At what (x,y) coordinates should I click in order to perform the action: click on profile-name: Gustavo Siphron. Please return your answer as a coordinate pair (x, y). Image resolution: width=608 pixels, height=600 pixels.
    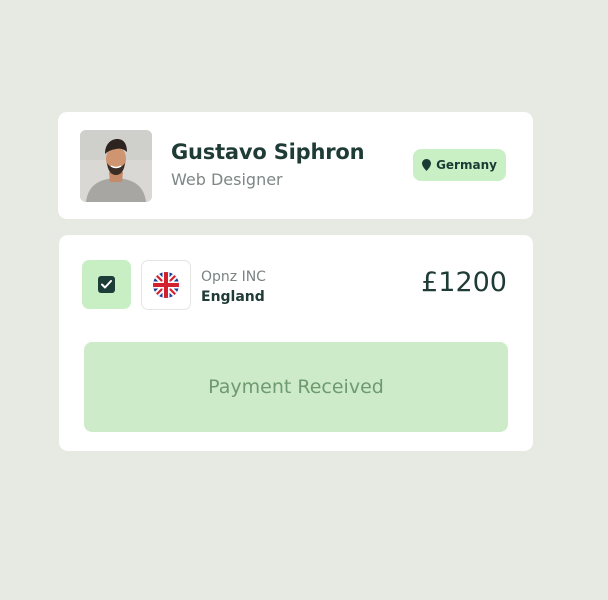
    Looking at the image, I should click on (268, 152).